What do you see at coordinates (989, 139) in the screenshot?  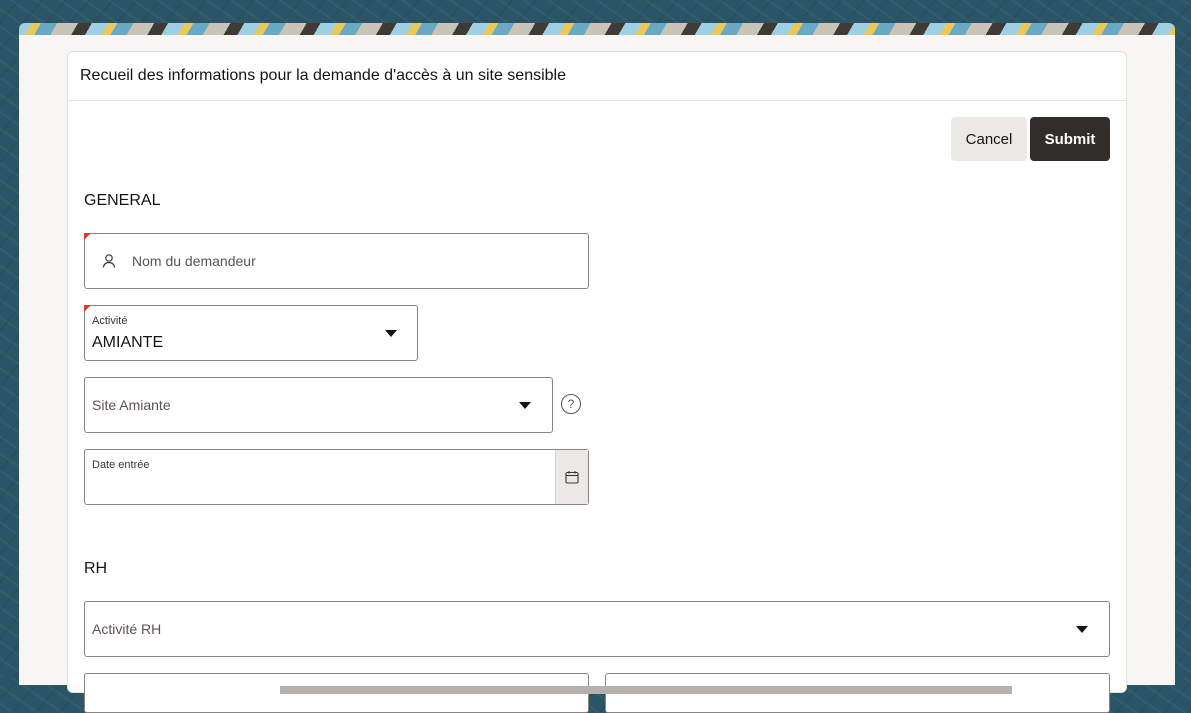 I see `cancel-button: Cancel` at bounding box center [989, 139].